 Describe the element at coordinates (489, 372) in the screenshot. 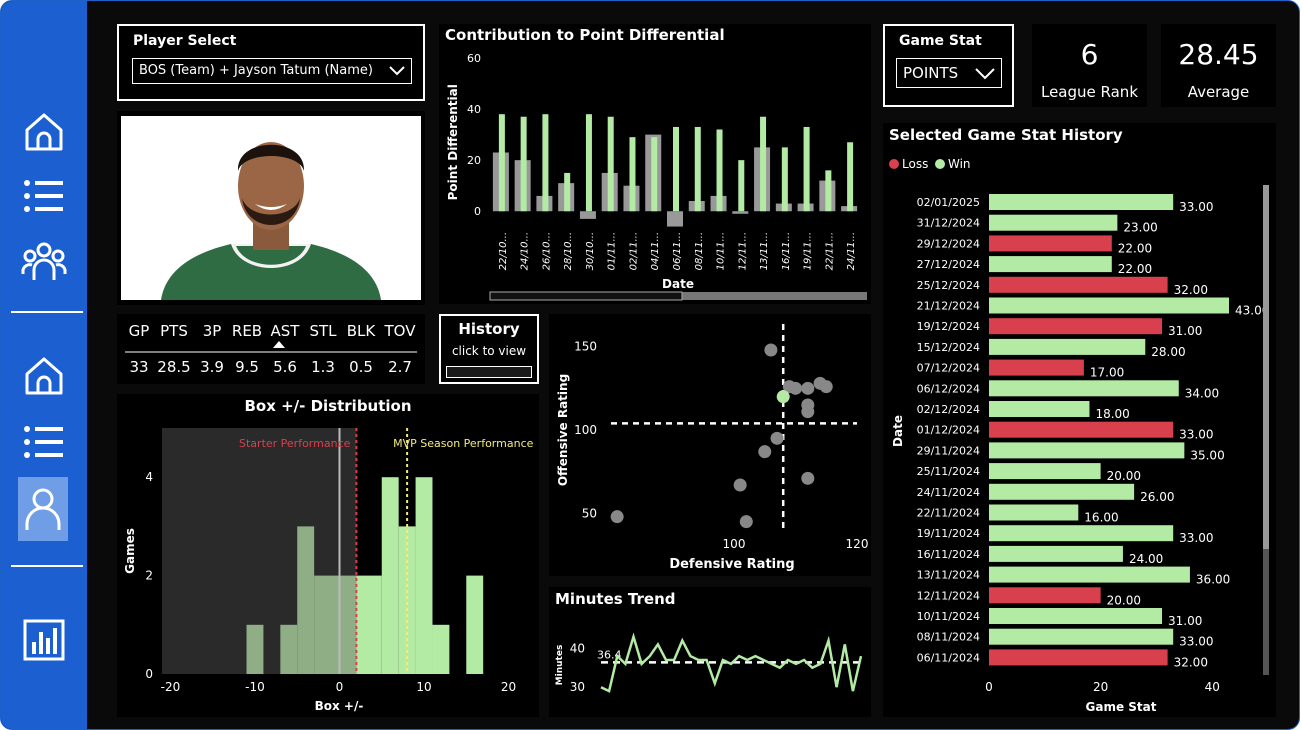

I see `history-slider` at that location.